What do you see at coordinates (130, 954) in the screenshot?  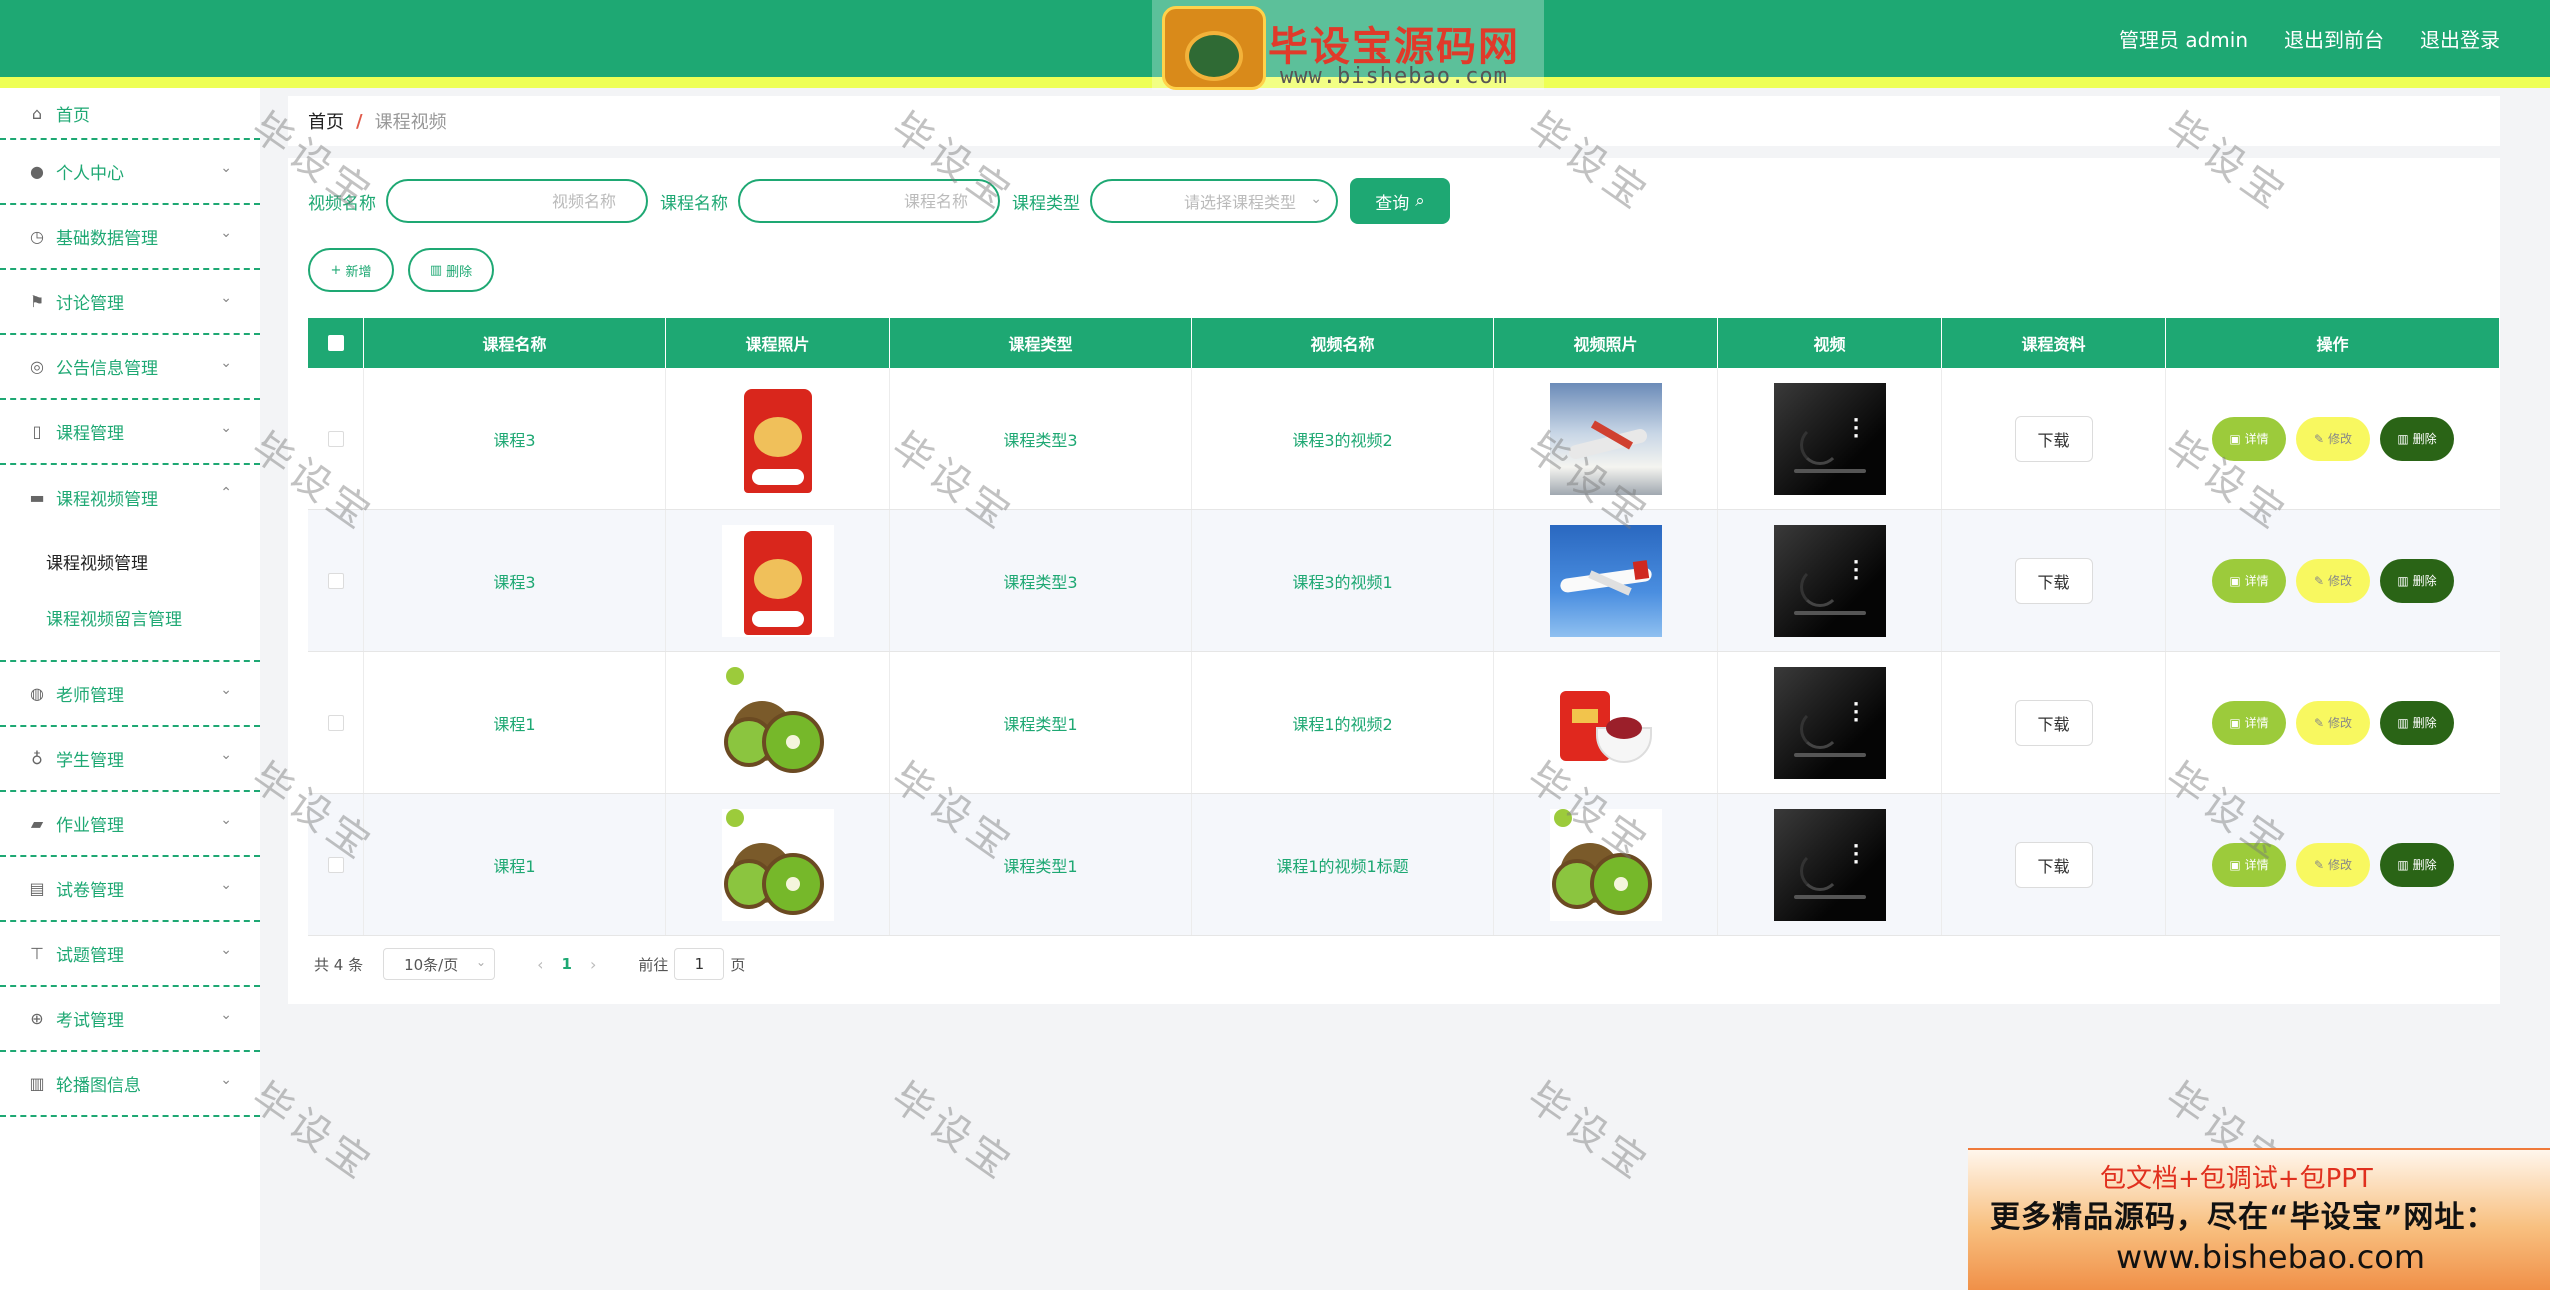 I see `sidebar-item-question: ⊤ 试题管理 ⌄` at bounding box center [130, 954].